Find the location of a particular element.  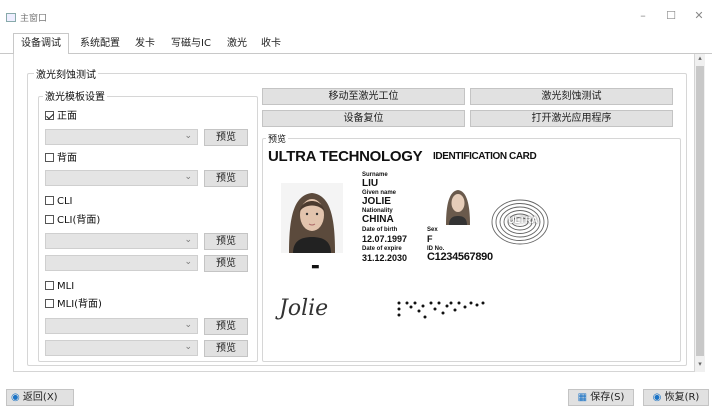

checkbox-back: 背面 is located at coordinates (61, 158).